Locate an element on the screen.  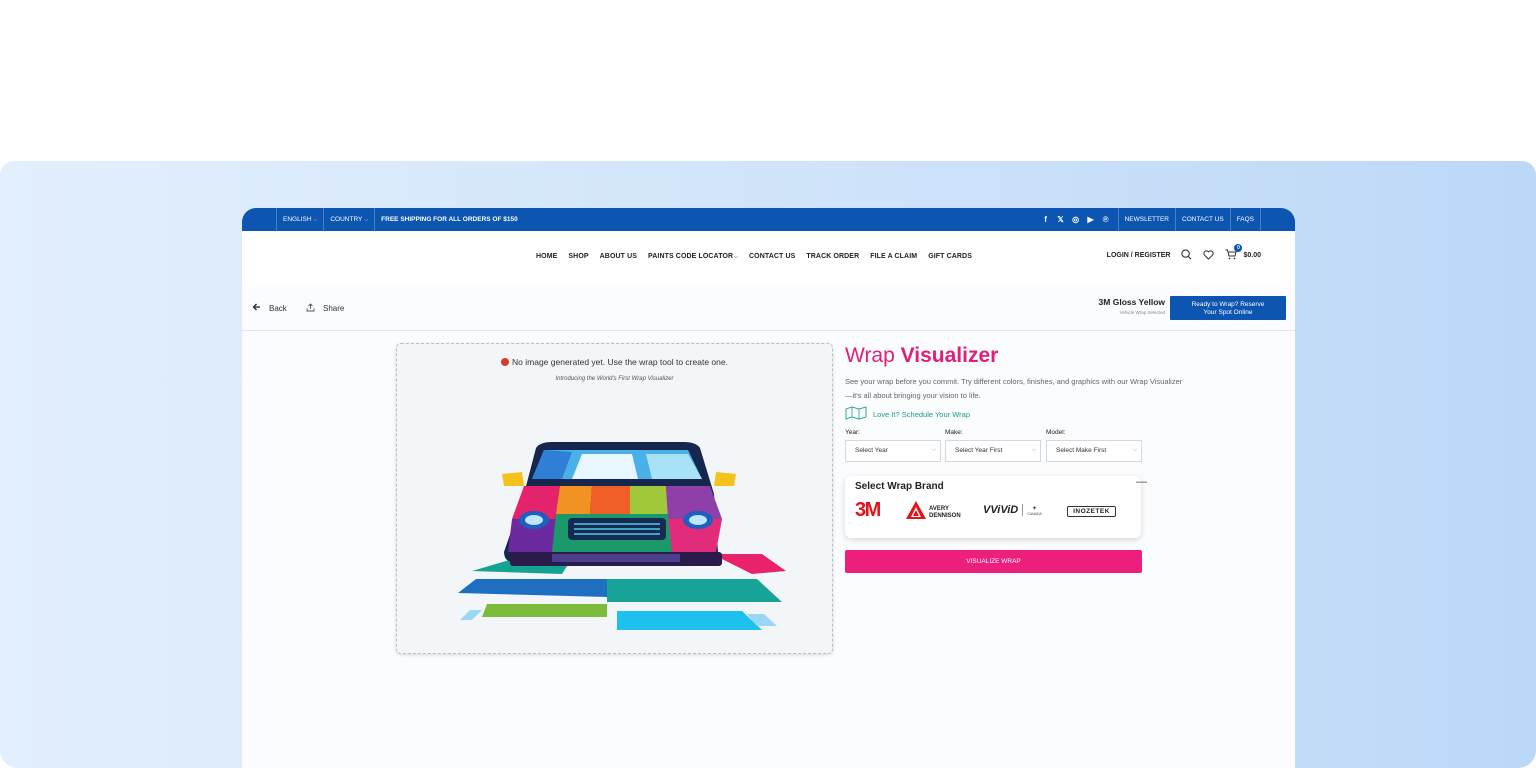
nav-item-gift-cards: GIFT CARDS is located at coordinates (950, 256).